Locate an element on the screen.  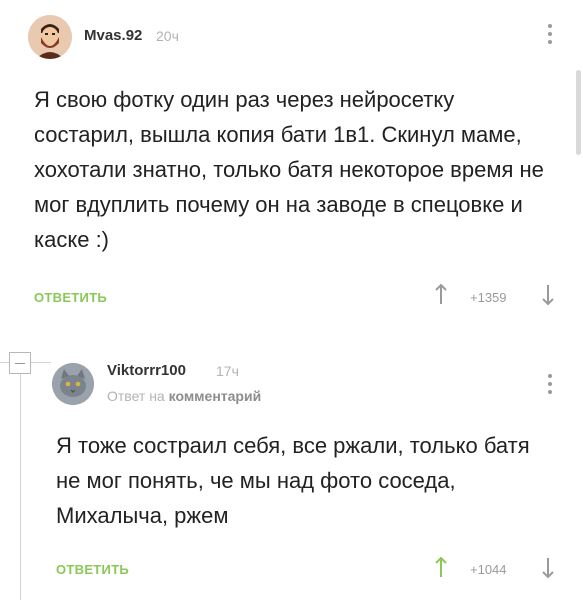
avatar-bearded-man-icon is located at coordinates (50, 37).